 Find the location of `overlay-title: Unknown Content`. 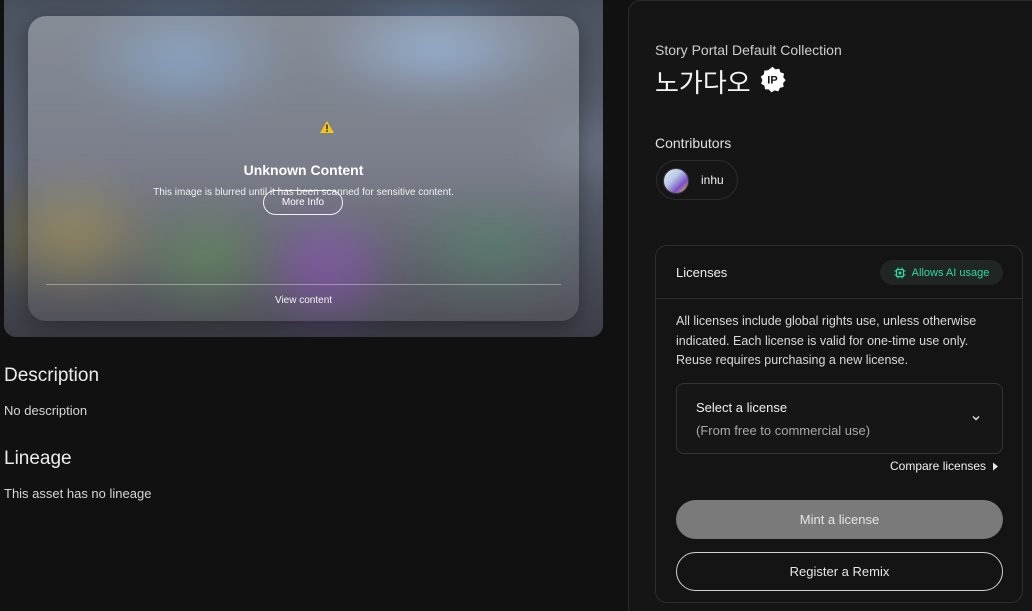

overlay-title: Unknown Content is located at coordinates (303, 170).